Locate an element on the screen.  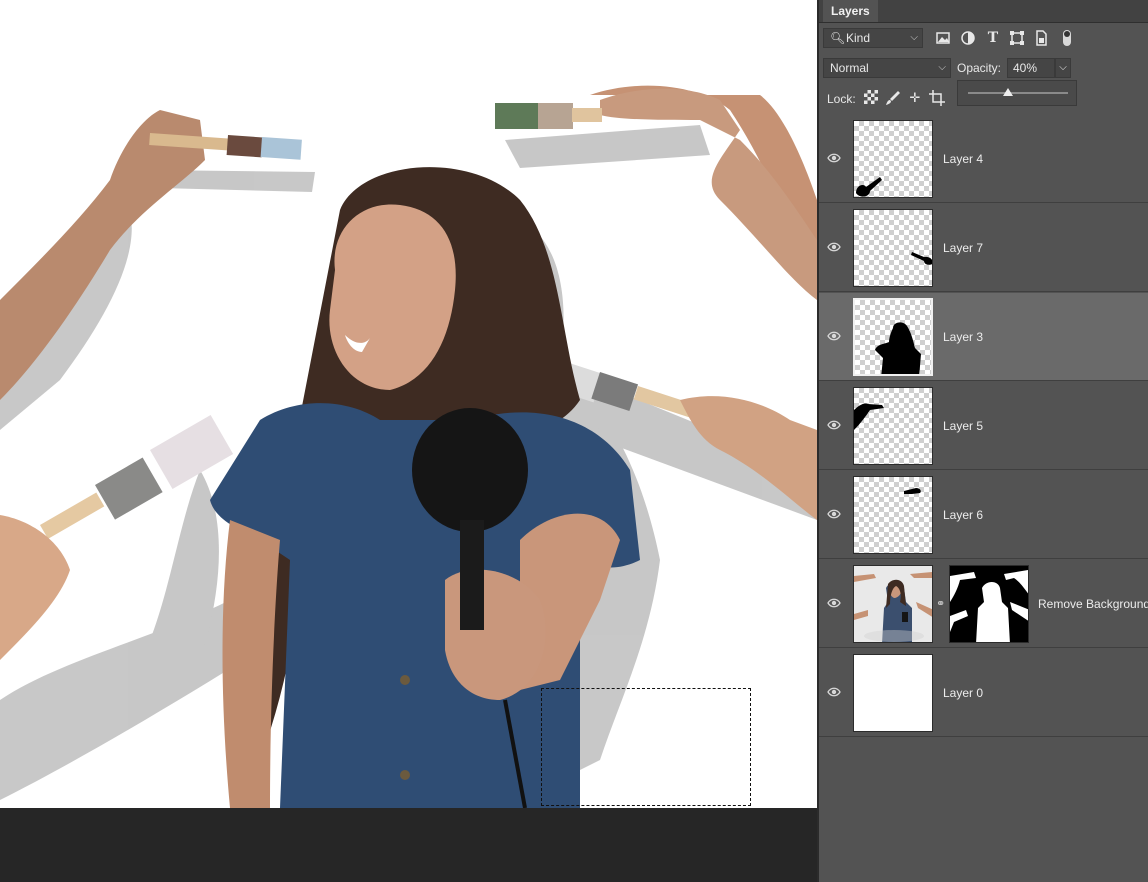
layer-name: Remove Background is located at coordinates (1093, 604).